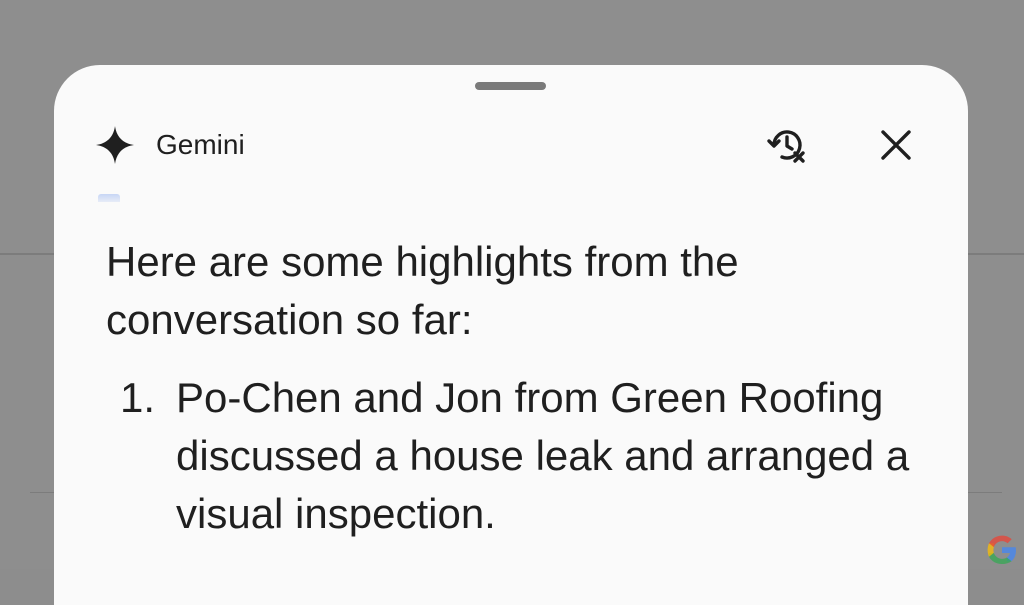  I want to click on app-title: Gemini, so click(200, 144).